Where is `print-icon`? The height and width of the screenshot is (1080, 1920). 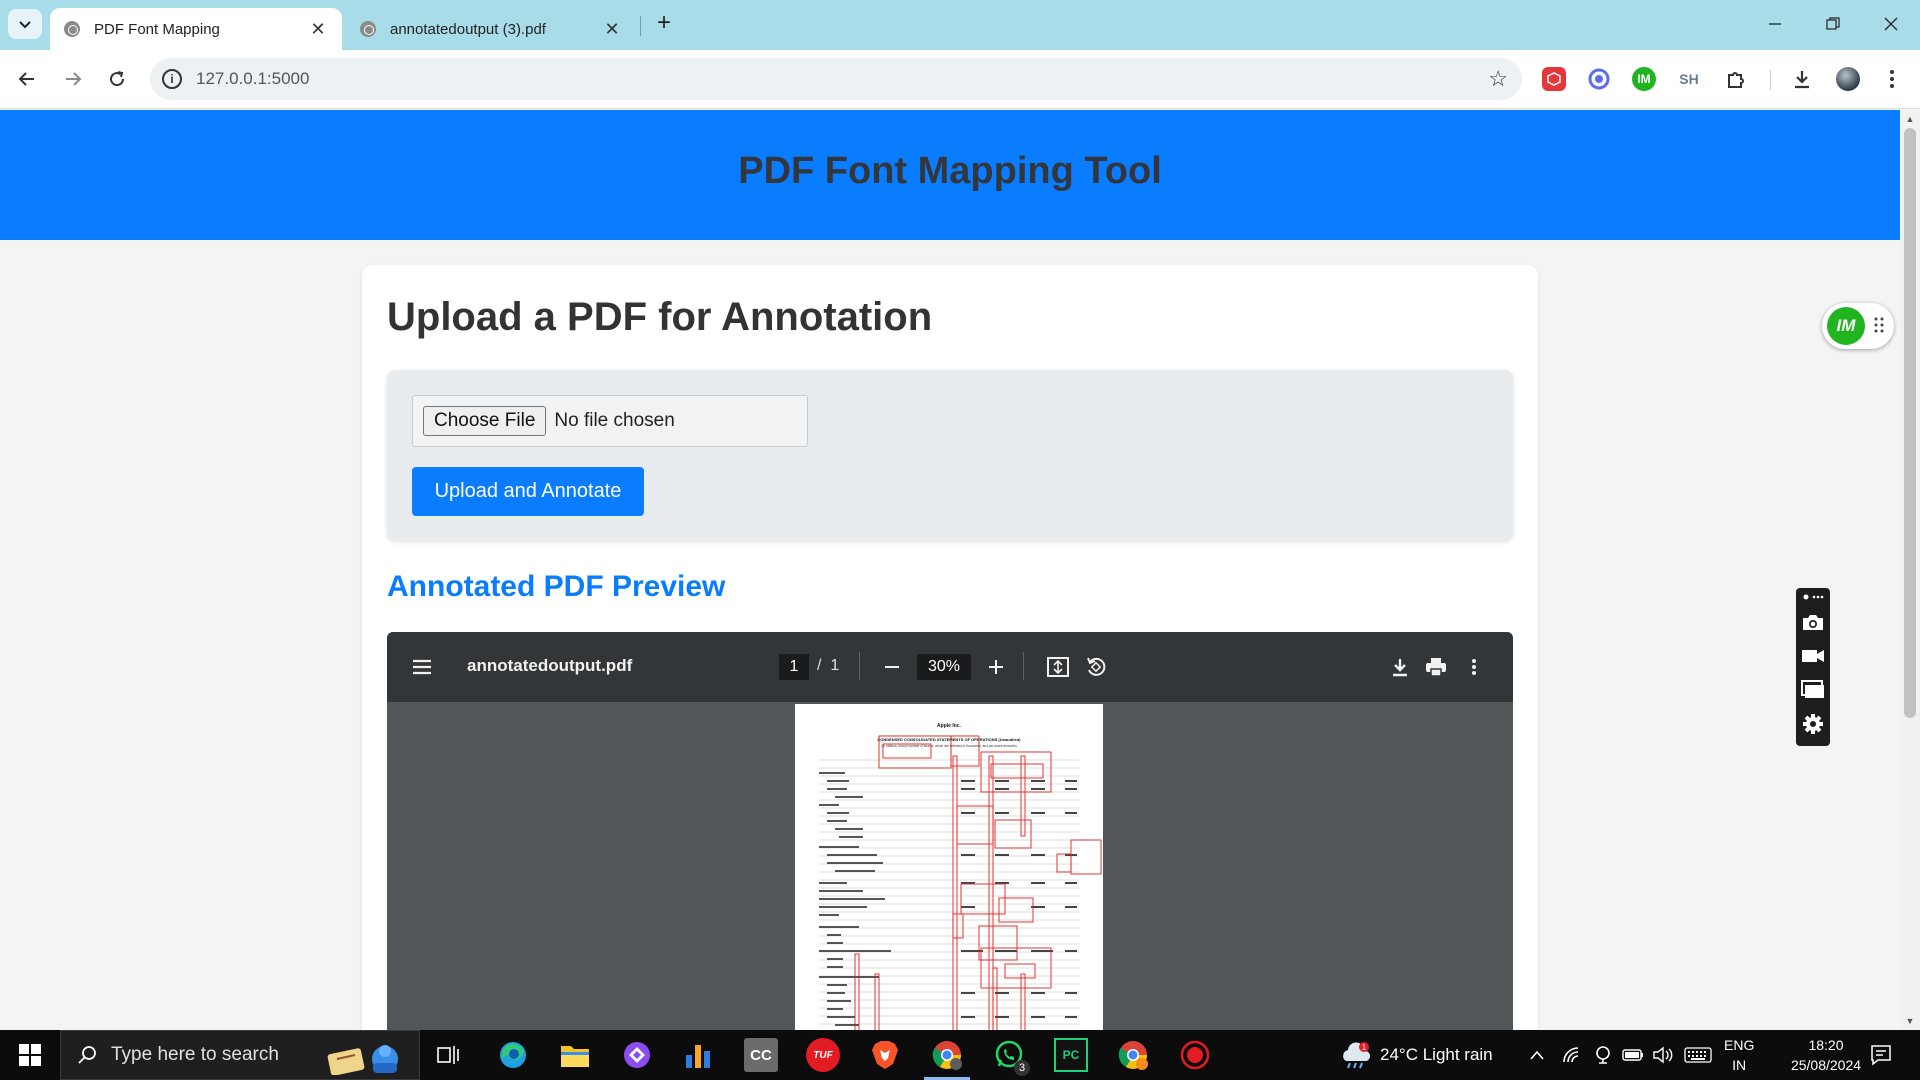 print-icon is located at coordinates (1436, 667).